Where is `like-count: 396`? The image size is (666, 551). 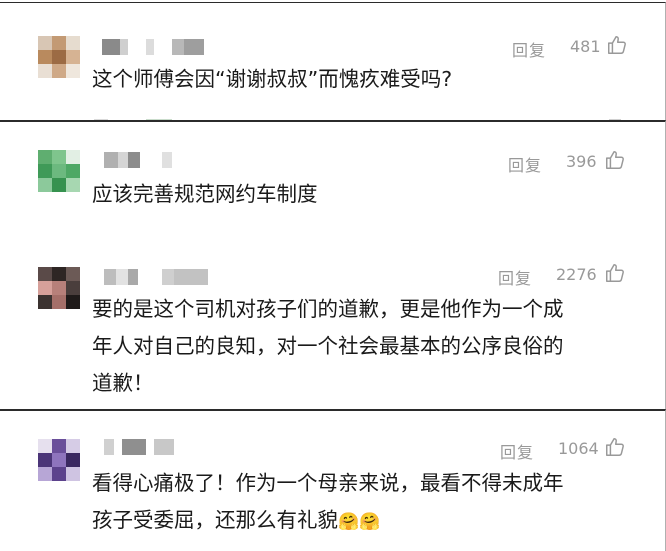
like-count: 396 is located at coordinates (581, 161).